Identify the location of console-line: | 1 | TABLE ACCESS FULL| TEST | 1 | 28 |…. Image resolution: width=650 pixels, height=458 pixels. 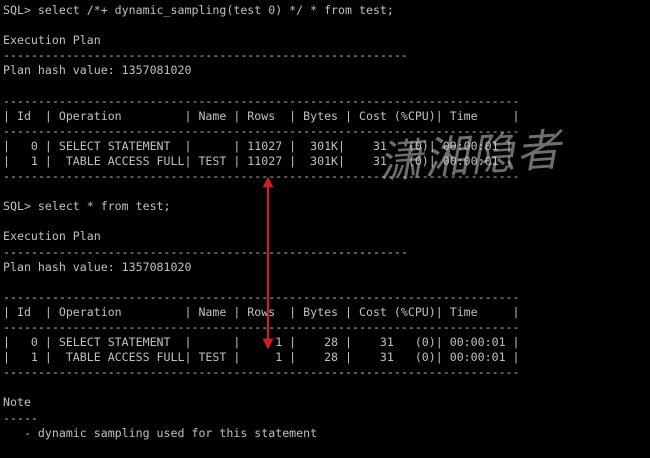
(261, 357).